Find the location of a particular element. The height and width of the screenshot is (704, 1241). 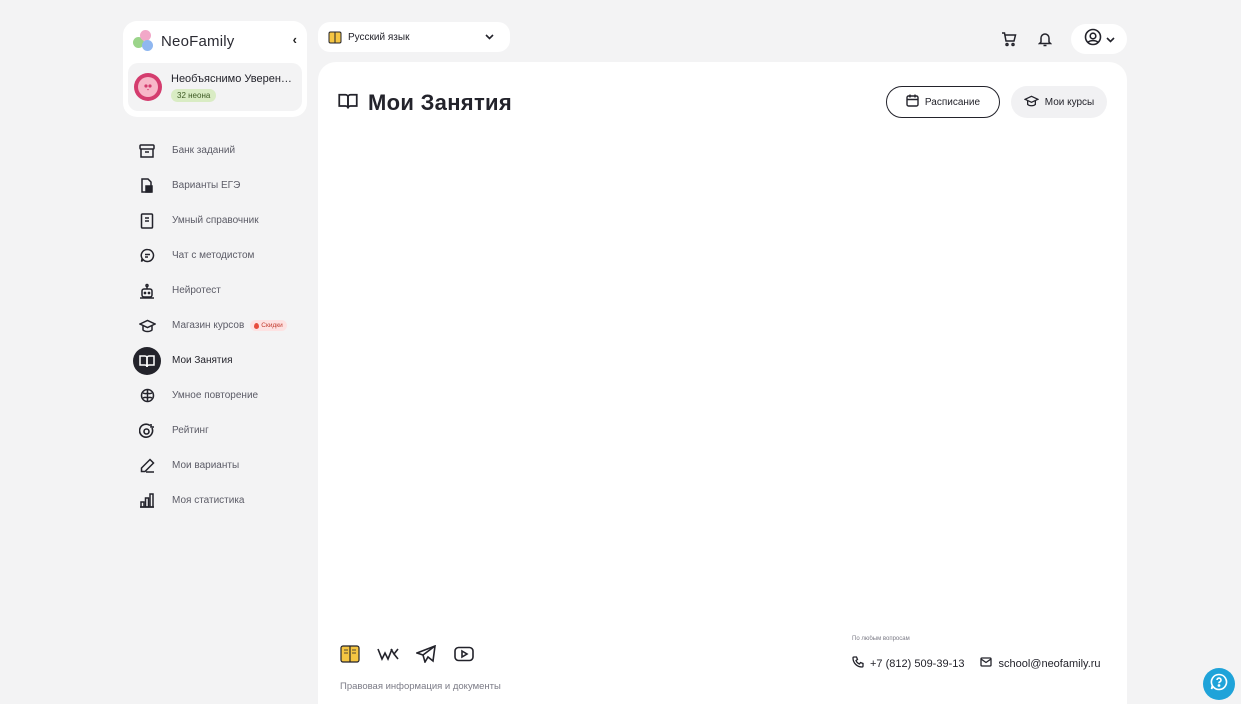

top-icons is located at coordinates (1057, 39).